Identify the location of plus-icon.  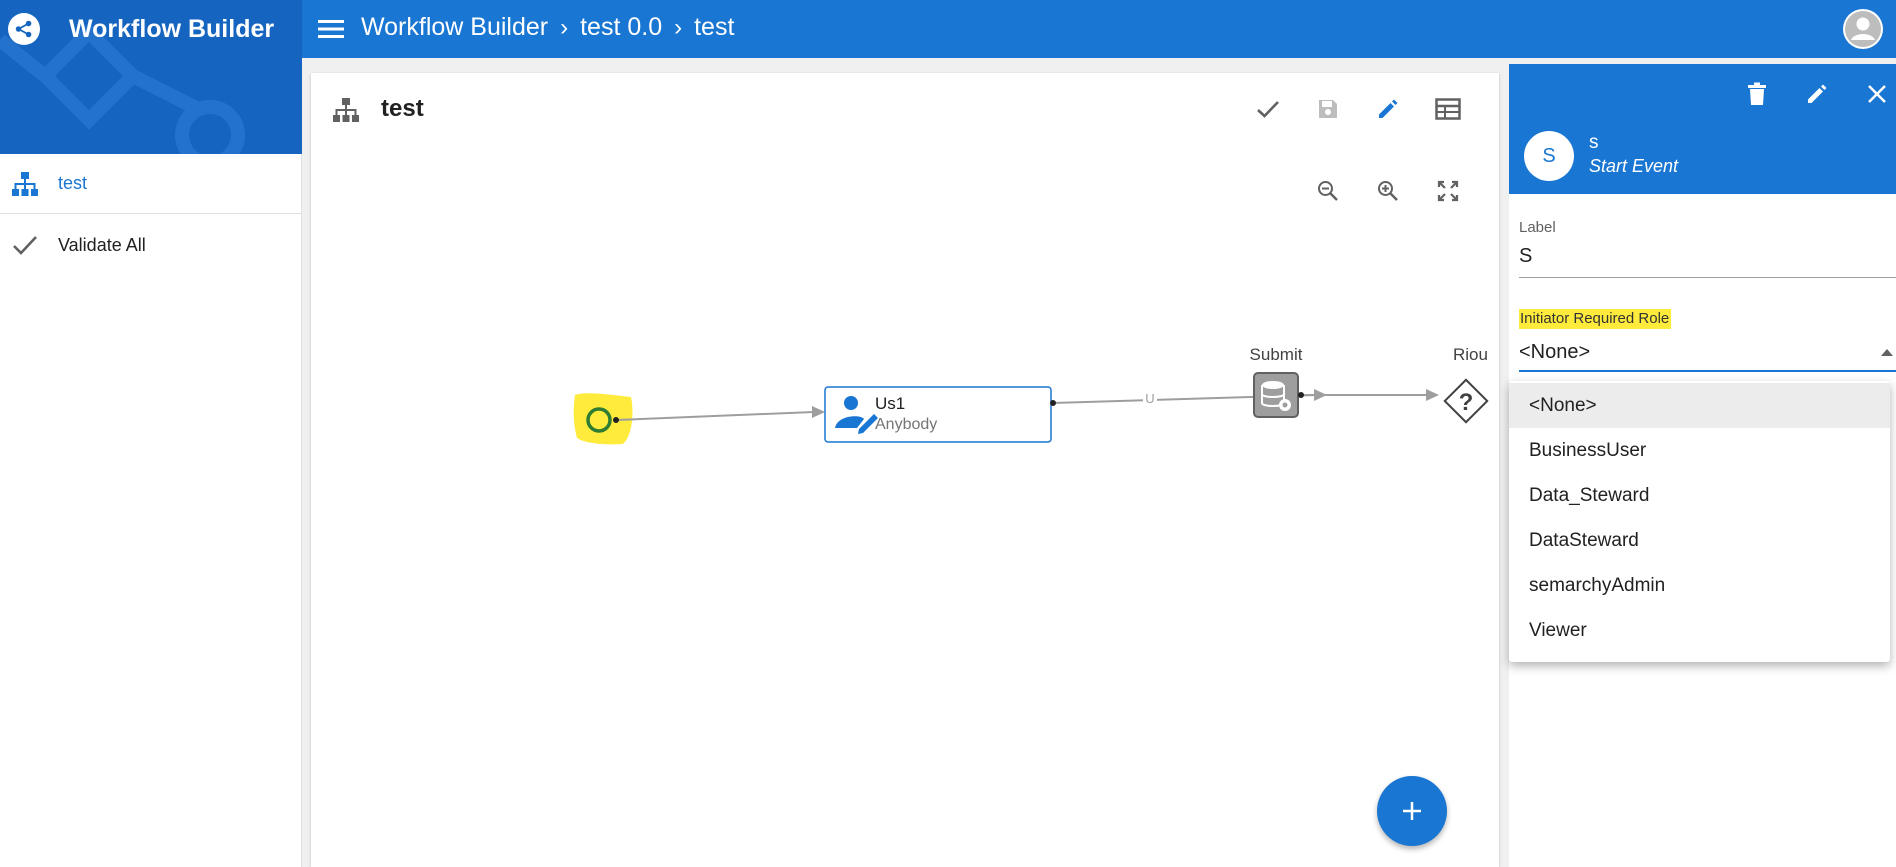
(1412, 811).